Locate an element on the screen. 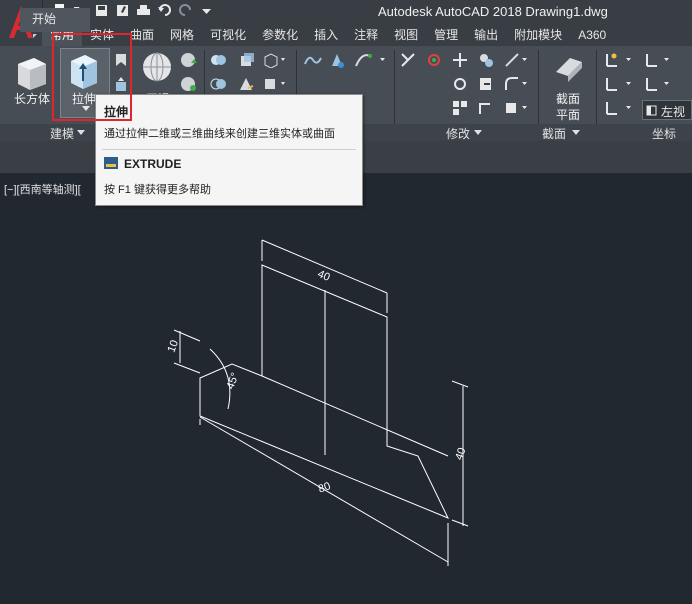  save-icon is located at coordinates (101, 10).